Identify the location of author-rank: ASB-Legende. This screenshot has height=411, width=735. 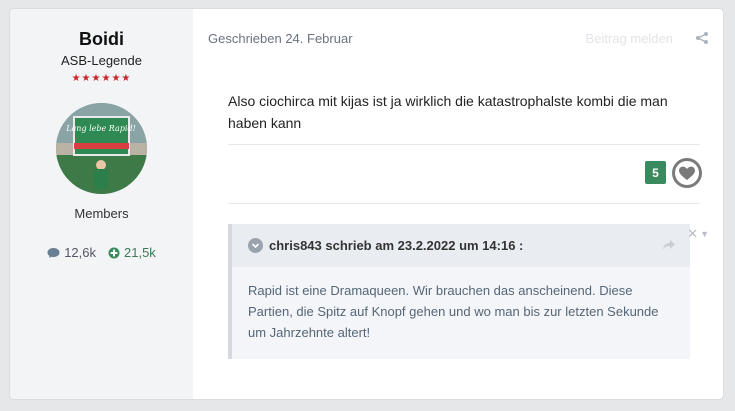
(101, 60).